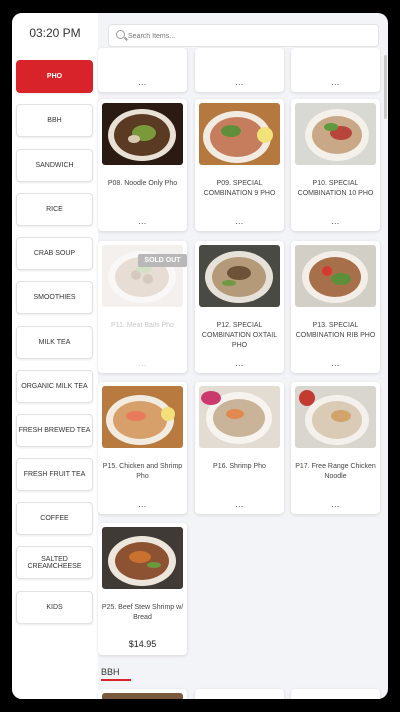 This screenshot has width=400, height=712. Describe the element at coordinates (54, 209) in the screenshot. I see `category-rice: RICE` at that location.